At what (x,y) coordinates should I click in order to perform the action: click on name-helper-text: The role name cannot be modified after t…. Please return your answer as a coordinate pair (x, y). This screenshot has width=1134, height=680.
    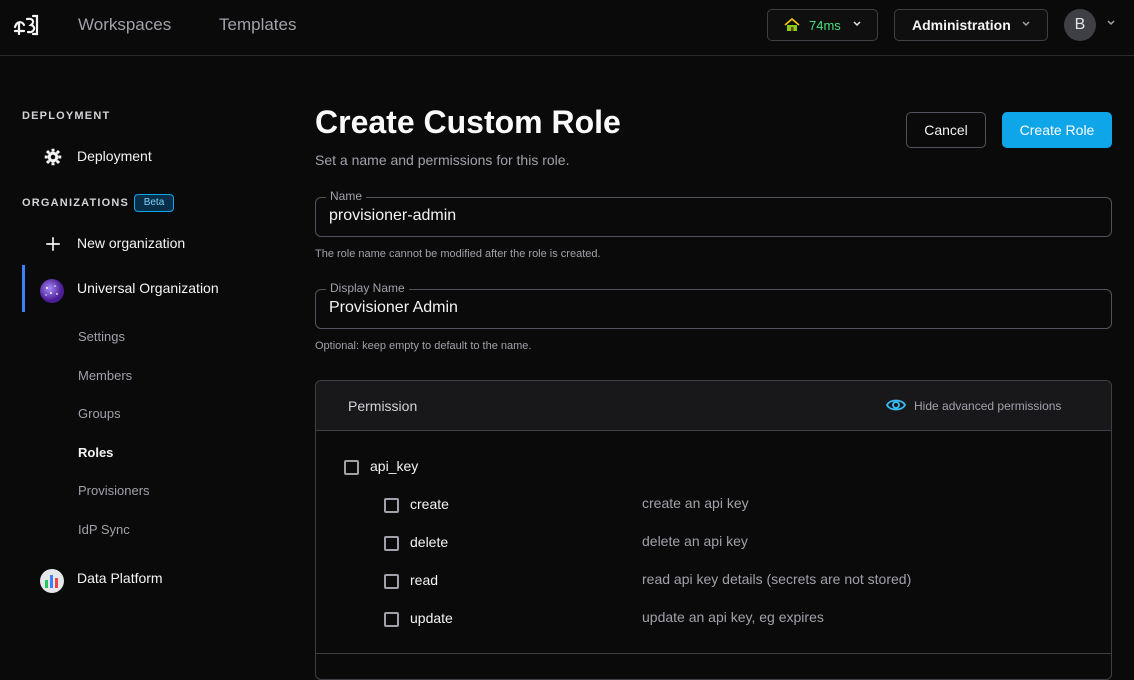
    Looking at the image, I should click on (458, 254).